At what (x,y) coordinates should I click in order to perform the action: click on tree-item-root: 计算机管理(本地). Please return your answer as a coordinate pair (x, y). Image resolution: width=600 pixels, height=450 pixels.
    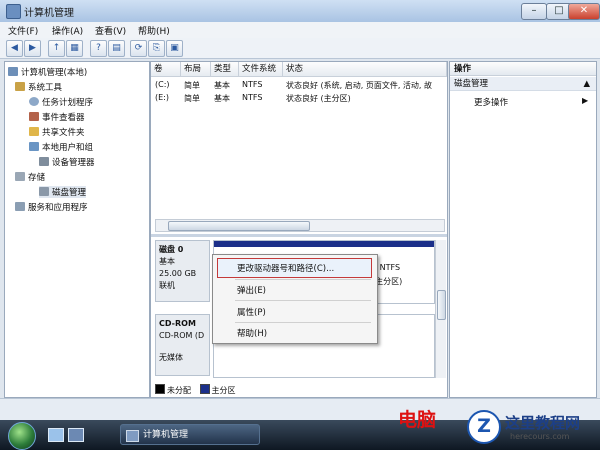
    Looking at the image, I should click on (47, 72).